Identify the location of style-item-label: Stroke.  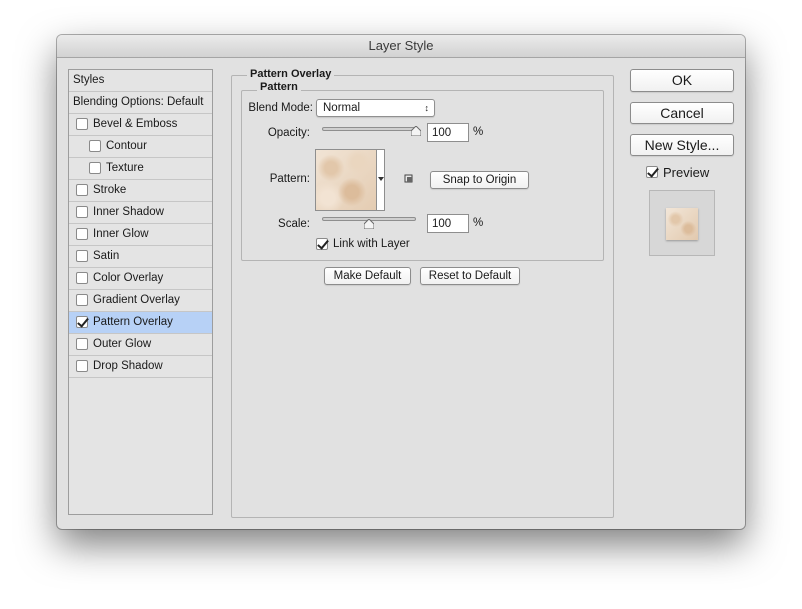
(110, 190).